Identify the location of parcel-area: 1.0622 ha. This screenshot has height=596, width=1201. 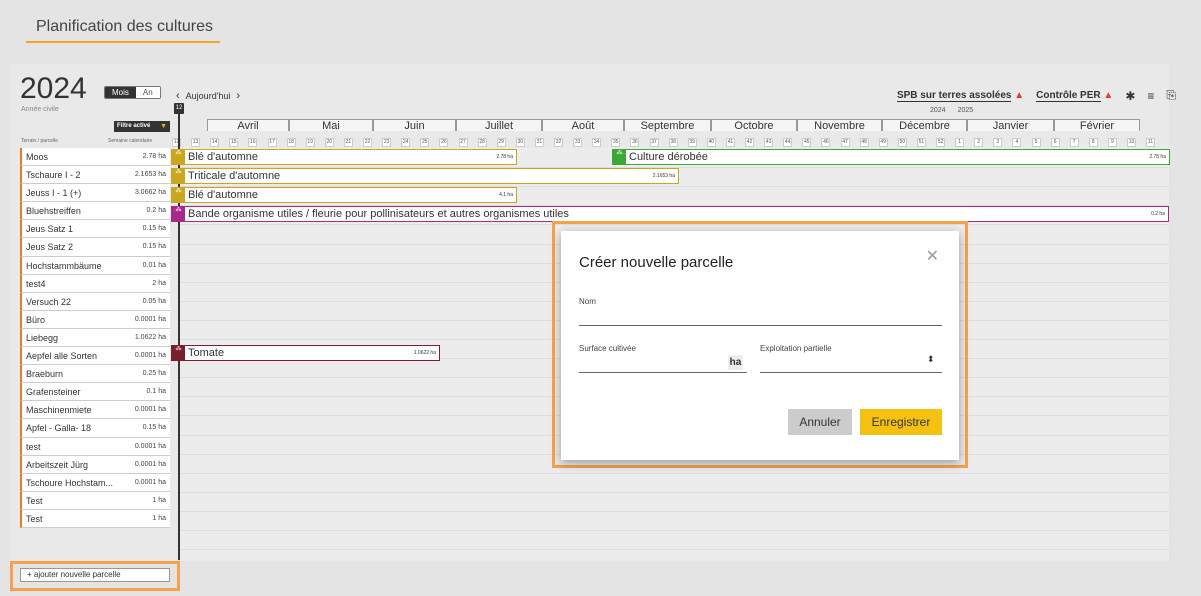
(150, 337).